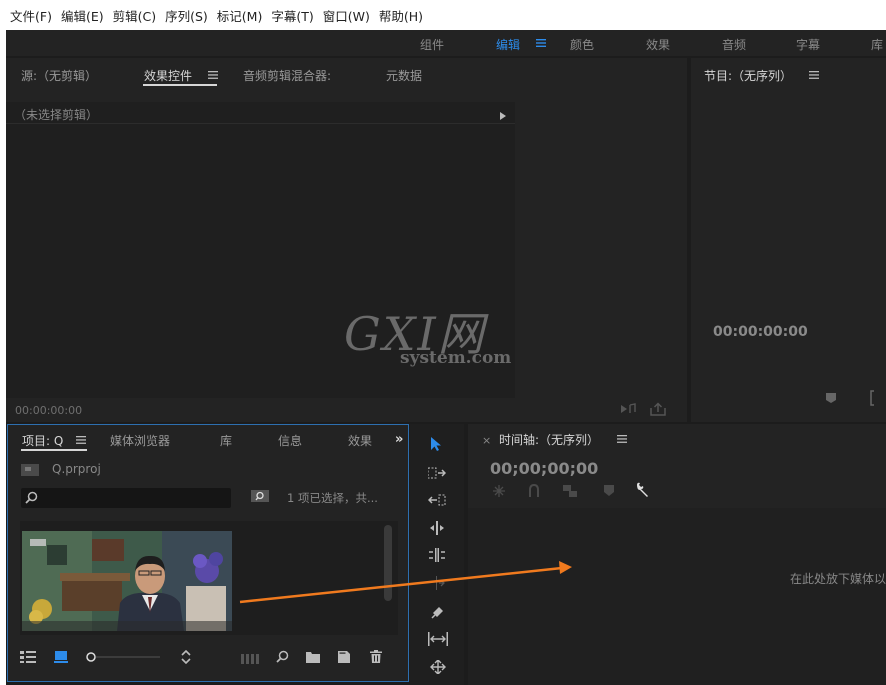 This screenshot has width=886, height=685. I want to click on menu-help: 帮助(H), so click(401, 15).